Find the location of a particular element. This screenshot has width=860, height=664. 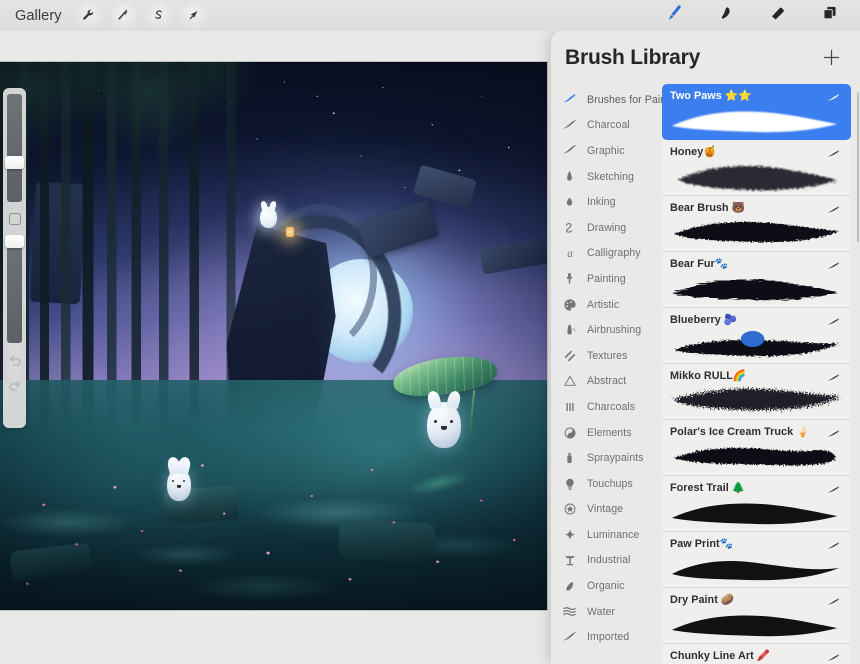

wrench-icon is located at coordinates (88, 15).